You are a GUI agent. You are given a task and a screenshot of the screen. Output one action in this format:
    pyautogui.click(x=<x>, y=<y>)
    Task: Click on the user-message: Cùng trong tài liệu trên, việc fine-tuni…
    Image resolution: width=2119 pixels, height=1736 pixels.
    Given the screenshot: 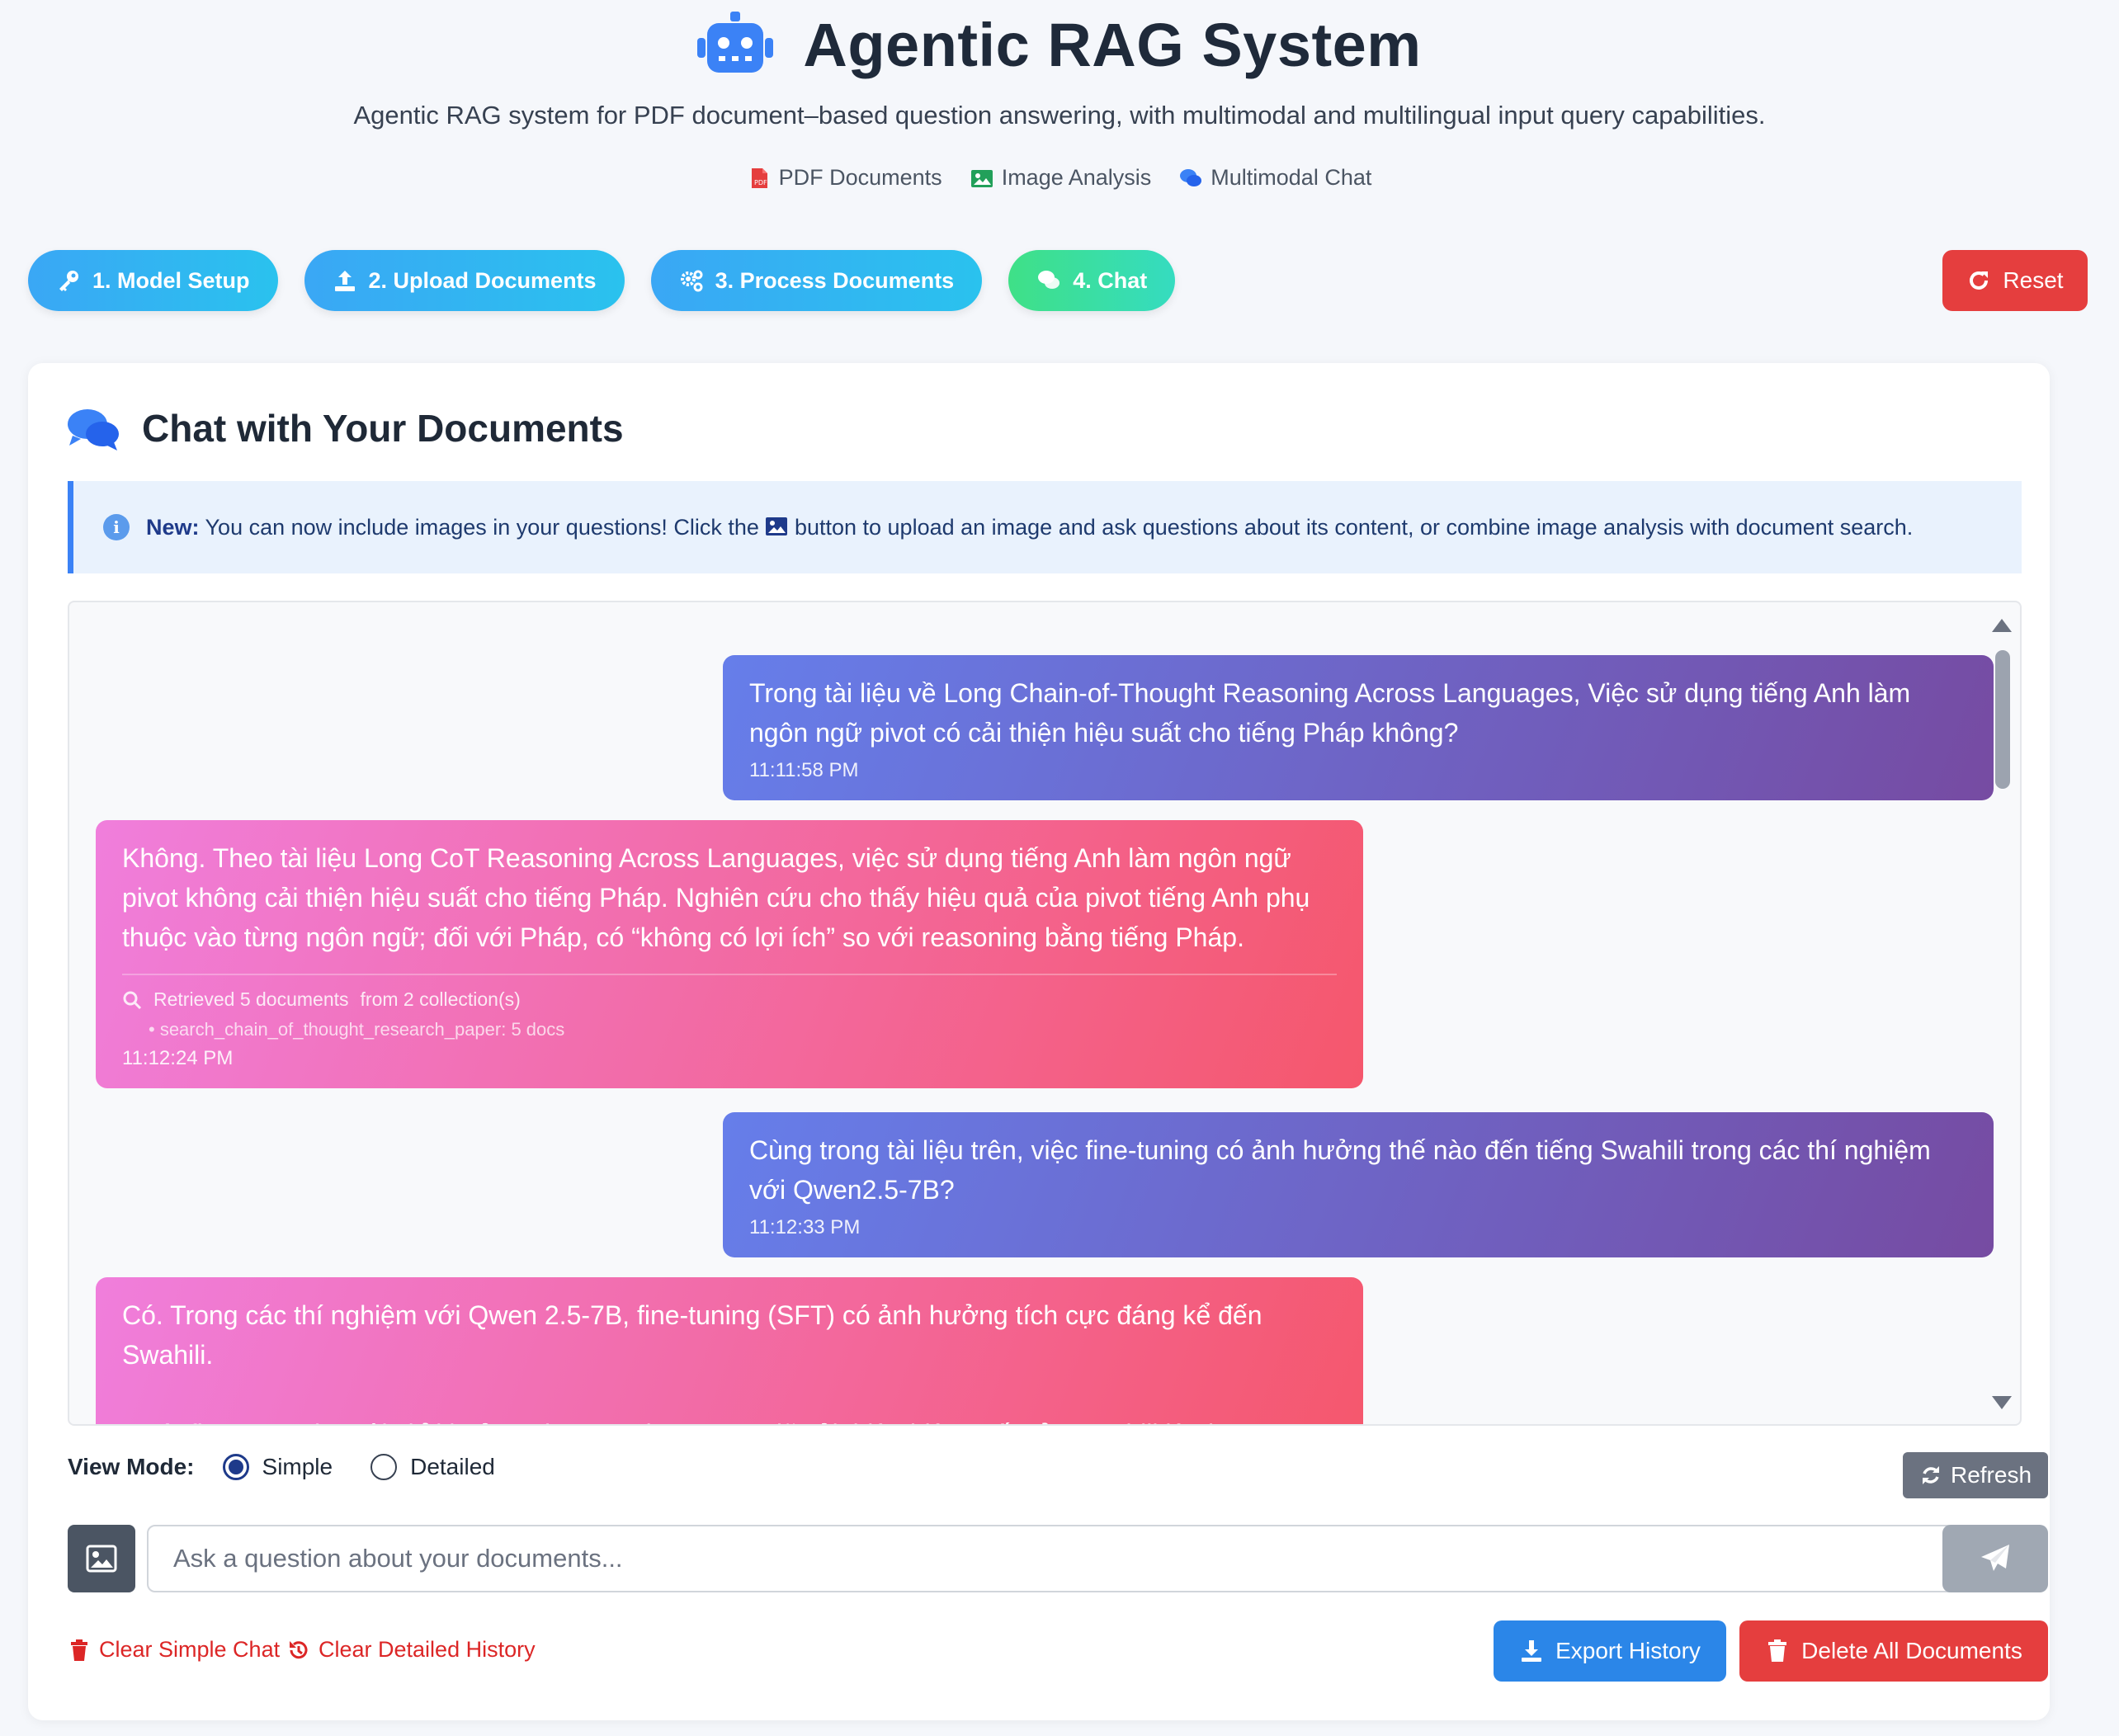 What is the action you would take?
    pyautogui.click(x=1358, y=1184)
    